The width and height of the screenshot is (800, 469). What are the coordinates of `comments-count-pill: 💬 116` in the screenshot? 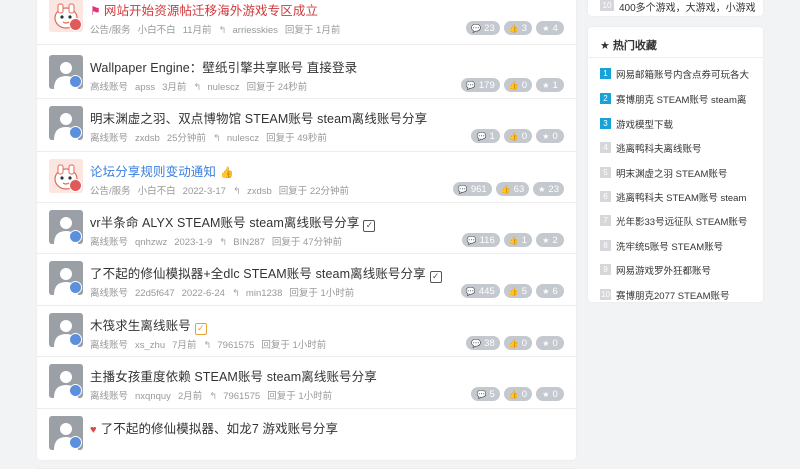 It's located at (480, 240).